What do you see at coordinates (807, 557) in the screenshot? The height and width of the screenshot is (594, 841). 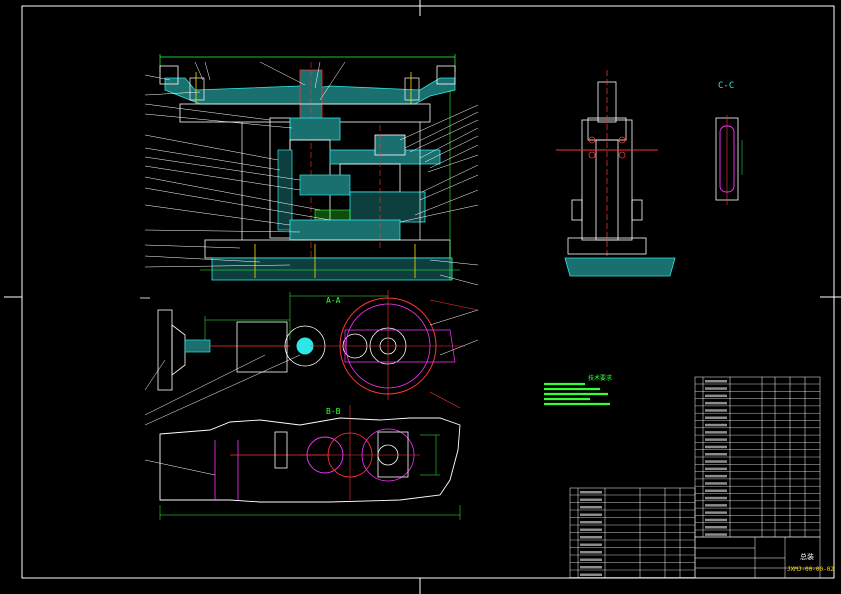 I see `title-block-title: 总装` at bounding box center [807, 557].